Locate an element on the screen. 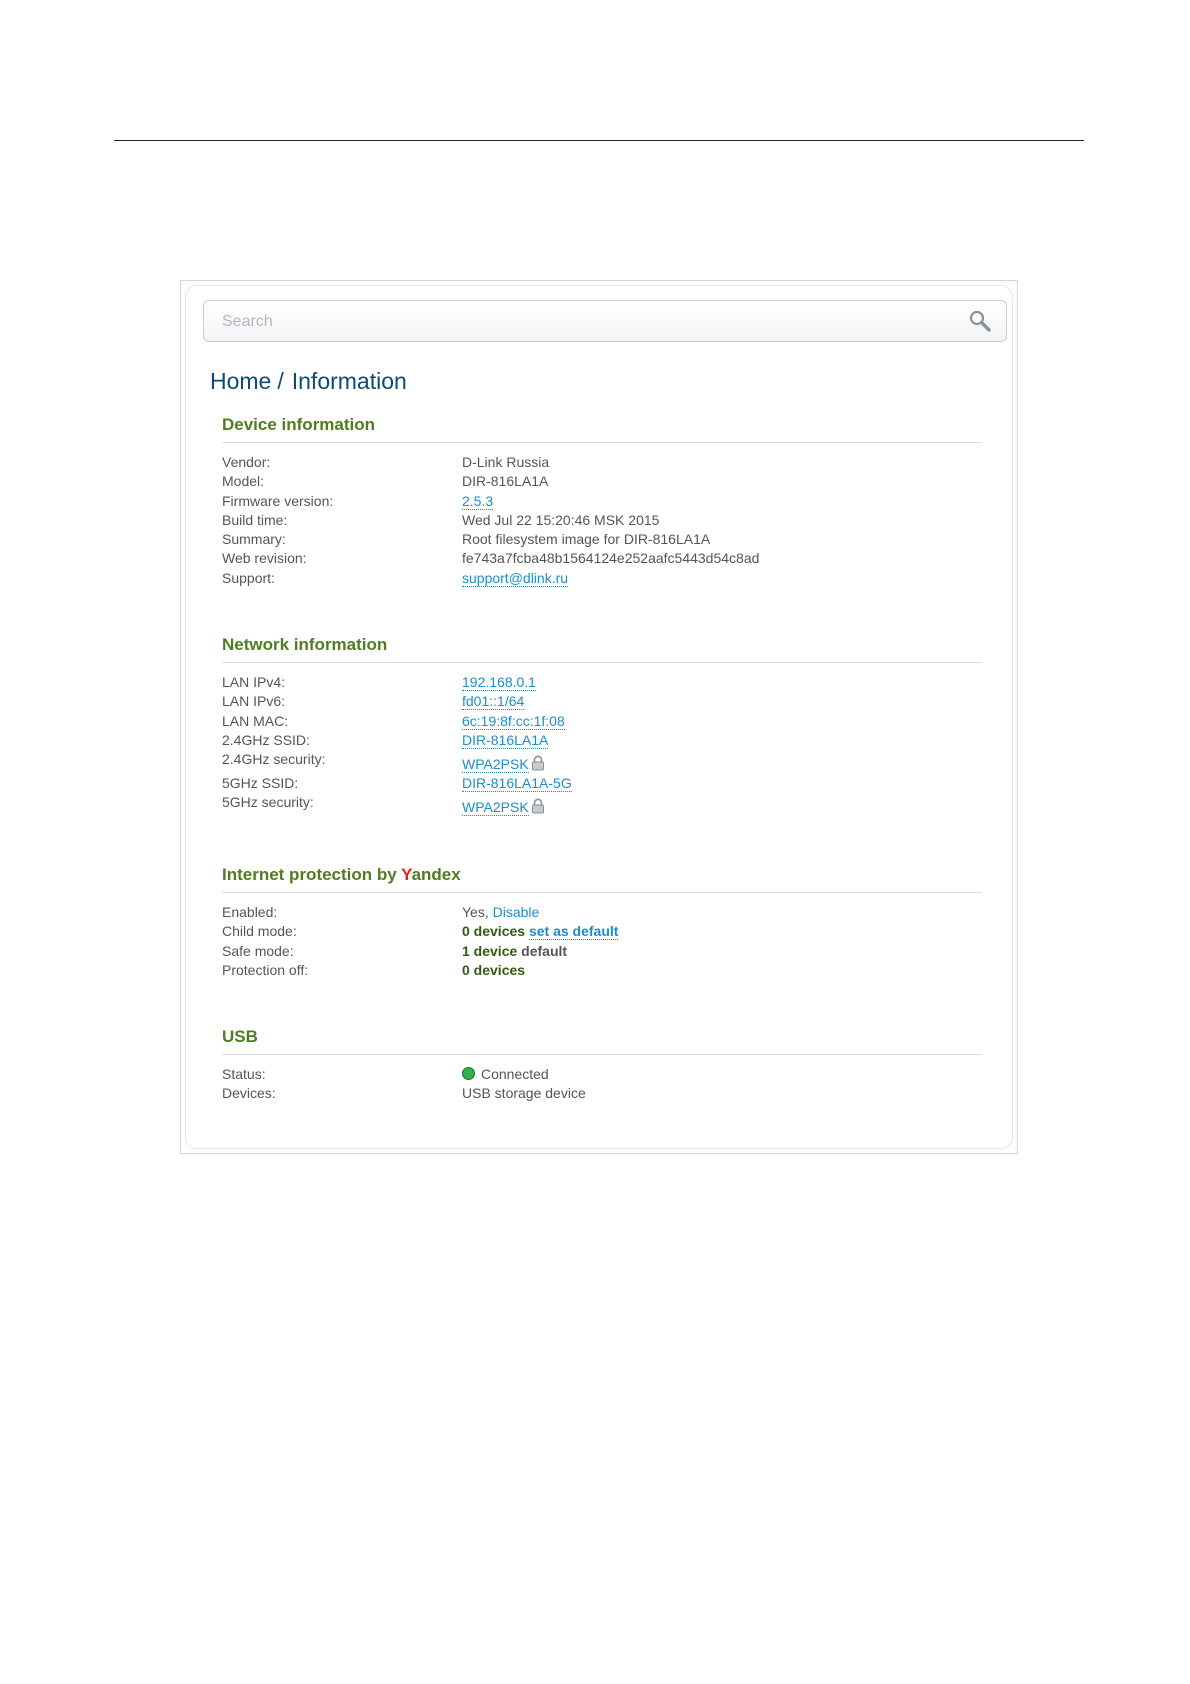 The width and height of the screenshot is (1190, 1684). status-indicator-icon is located at coordinates (468, 1073).